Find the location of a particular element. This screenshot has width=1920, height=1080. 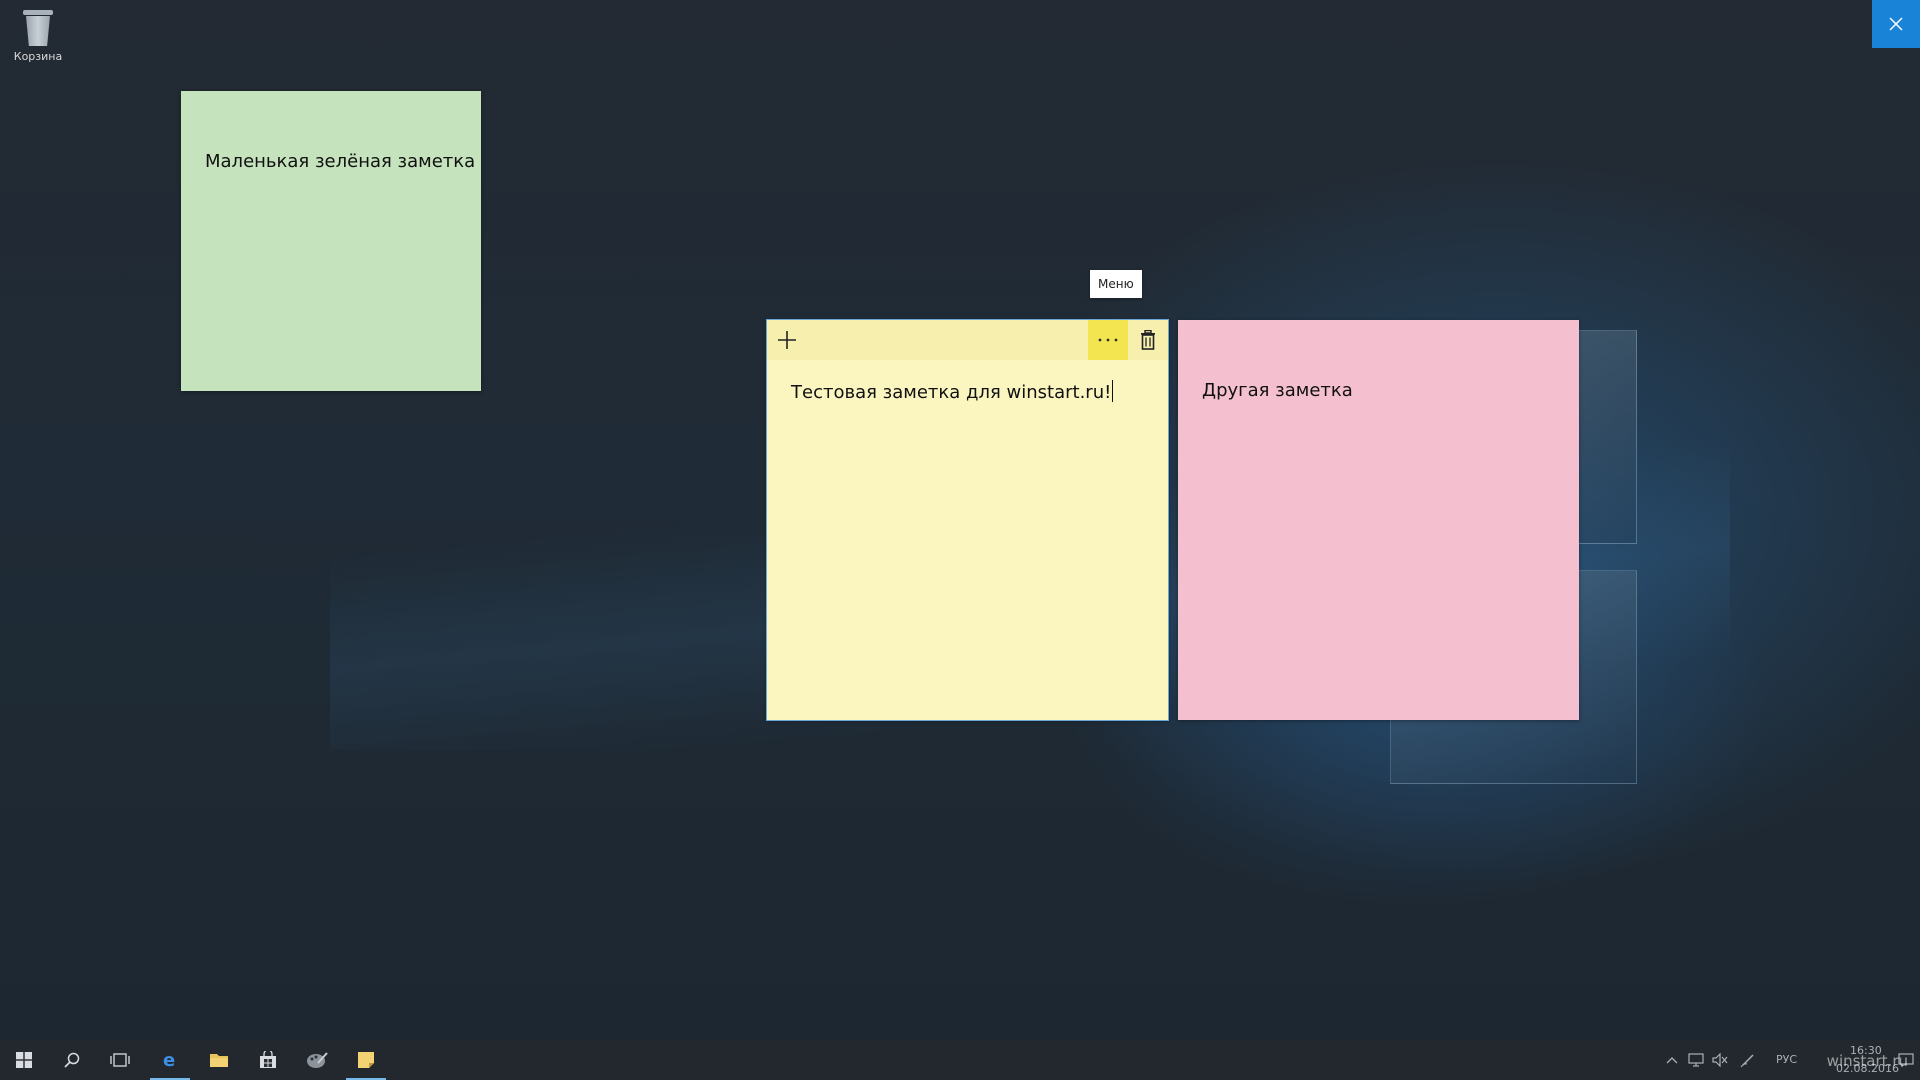

watermark: winstart.ru is located at coordinates (1867, 1061).